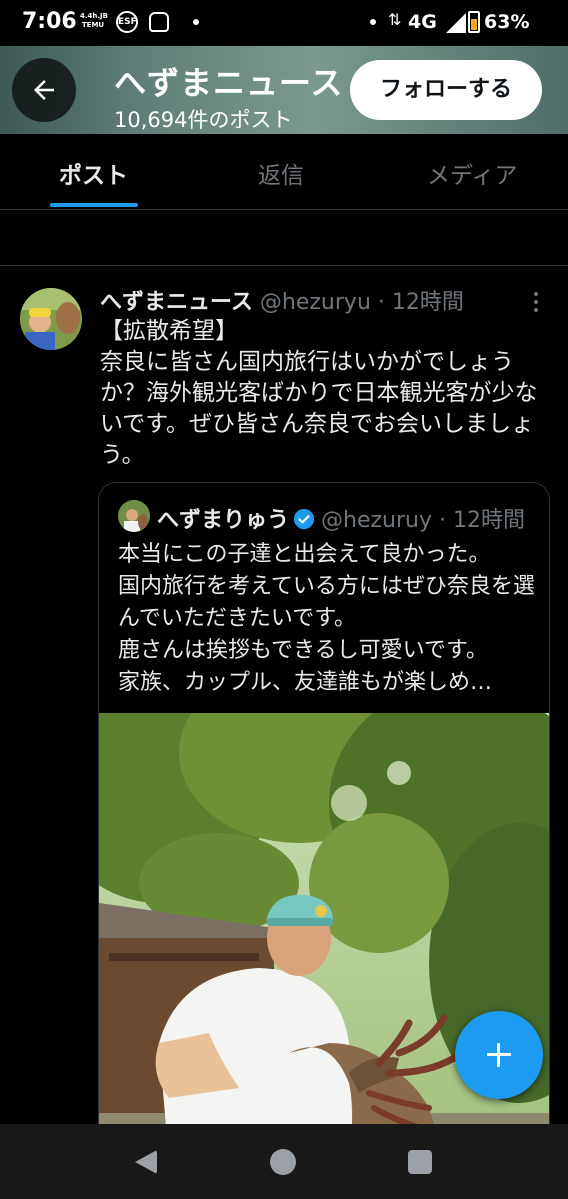  Describe the element at coordinates (315, 302) in the screenshot. I see `tweet-author-handle: @hezuryu` at that location.